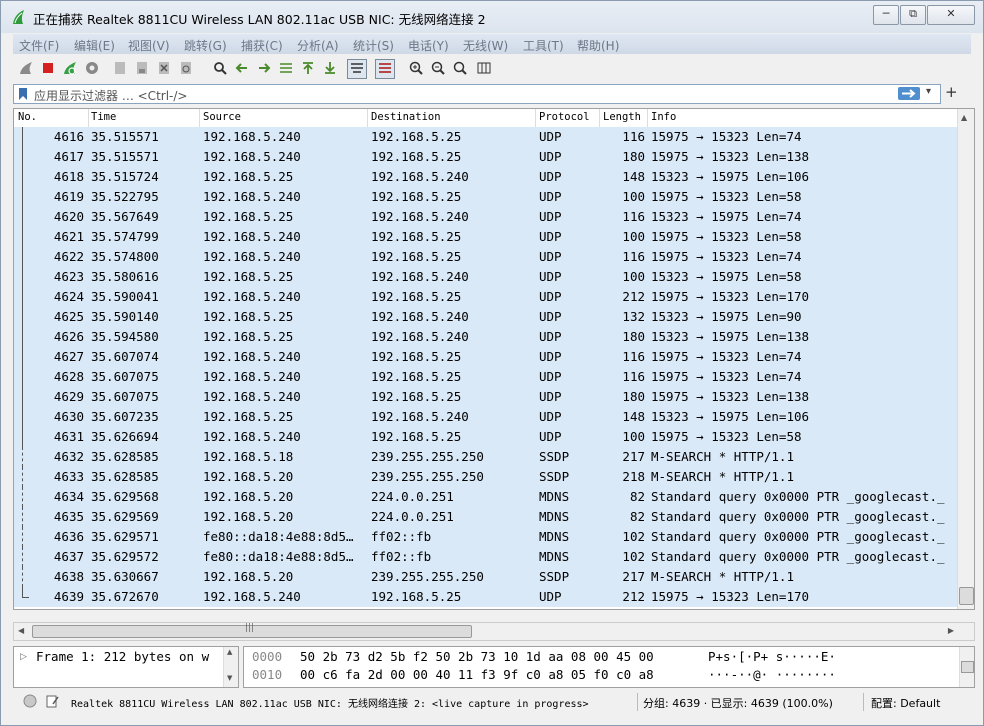  I want to click on stop-capture-icon, so click(48, 69).